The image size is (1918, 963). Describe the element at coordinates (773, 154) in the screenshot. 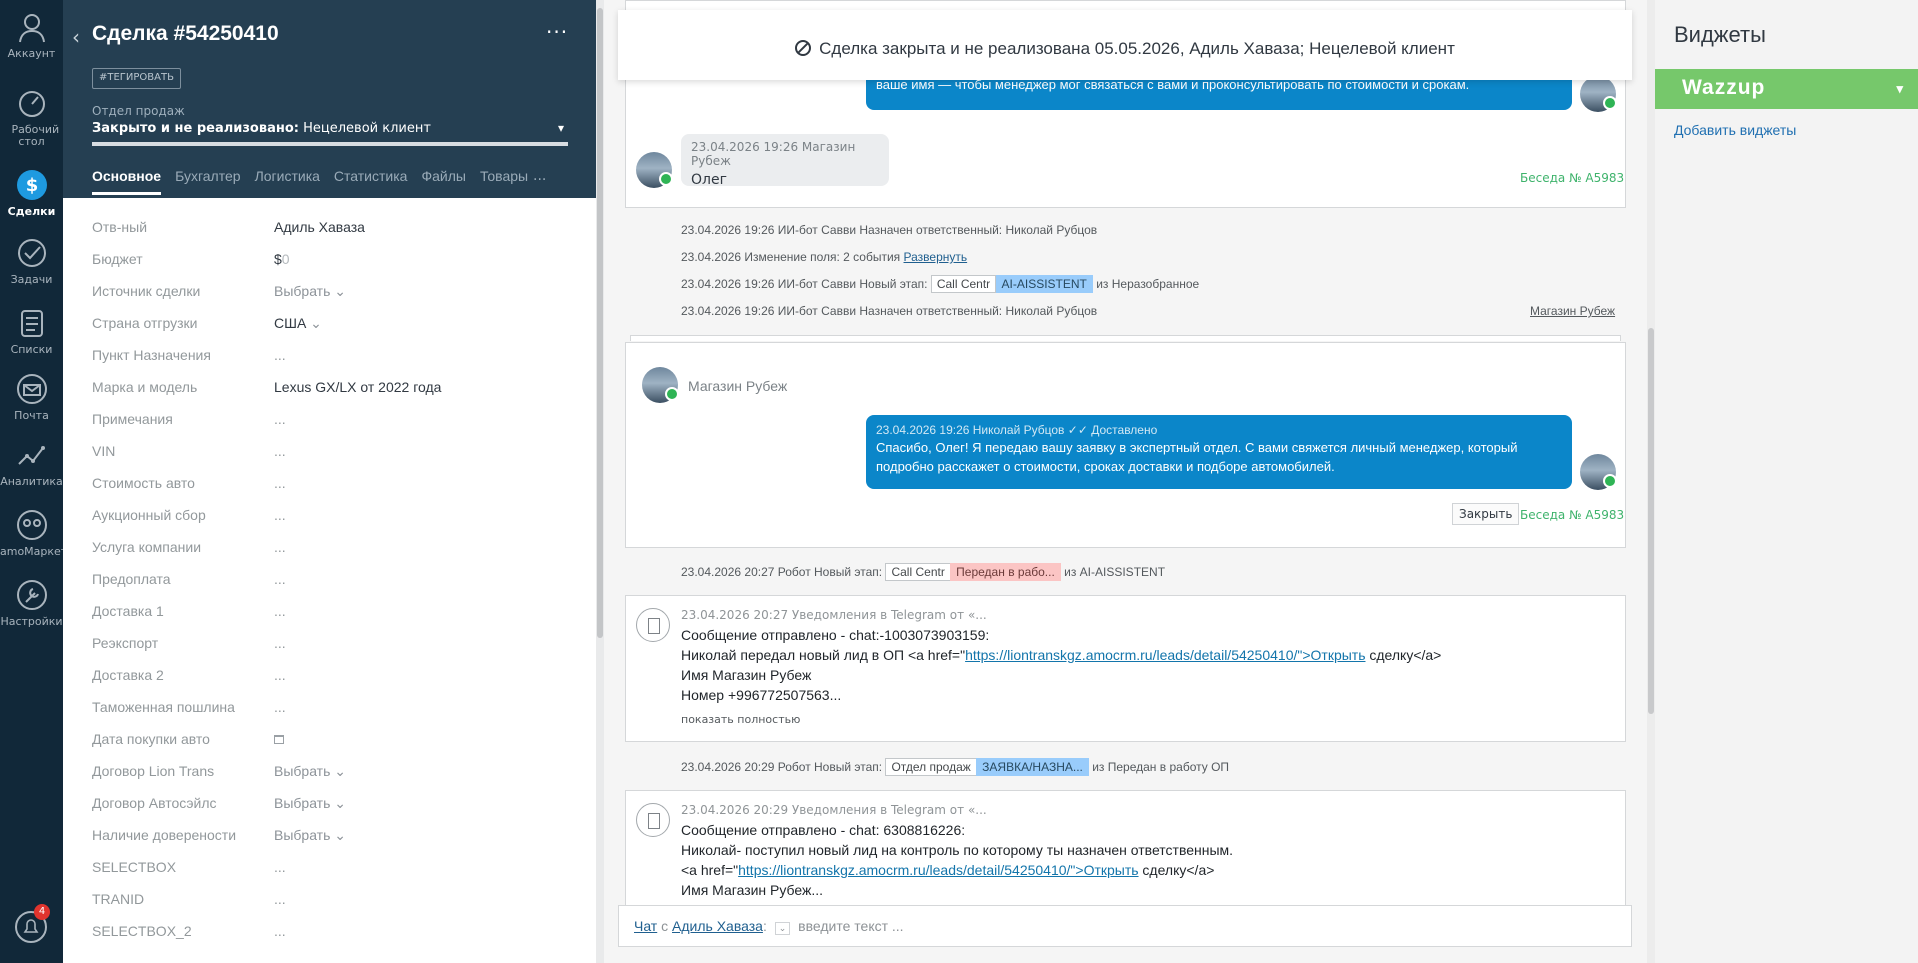

I see `message-meta: 23.04.2026 19:26 Магазин Рубеж` at that location.